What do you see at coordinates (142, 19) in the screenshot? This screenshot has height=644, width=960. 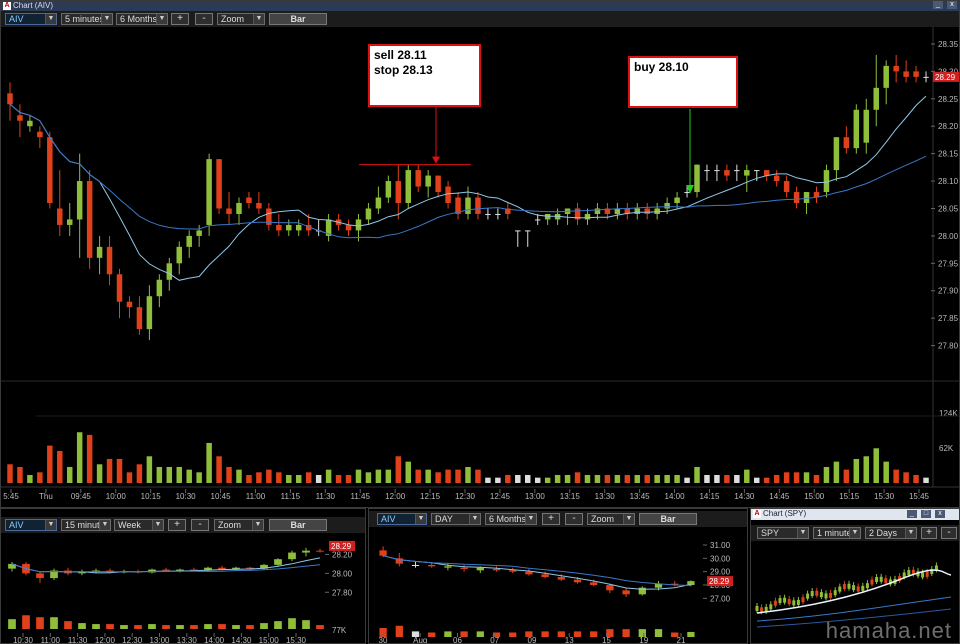 I see `range-select: 6 Months ▼` at bounding box center [142, 19].